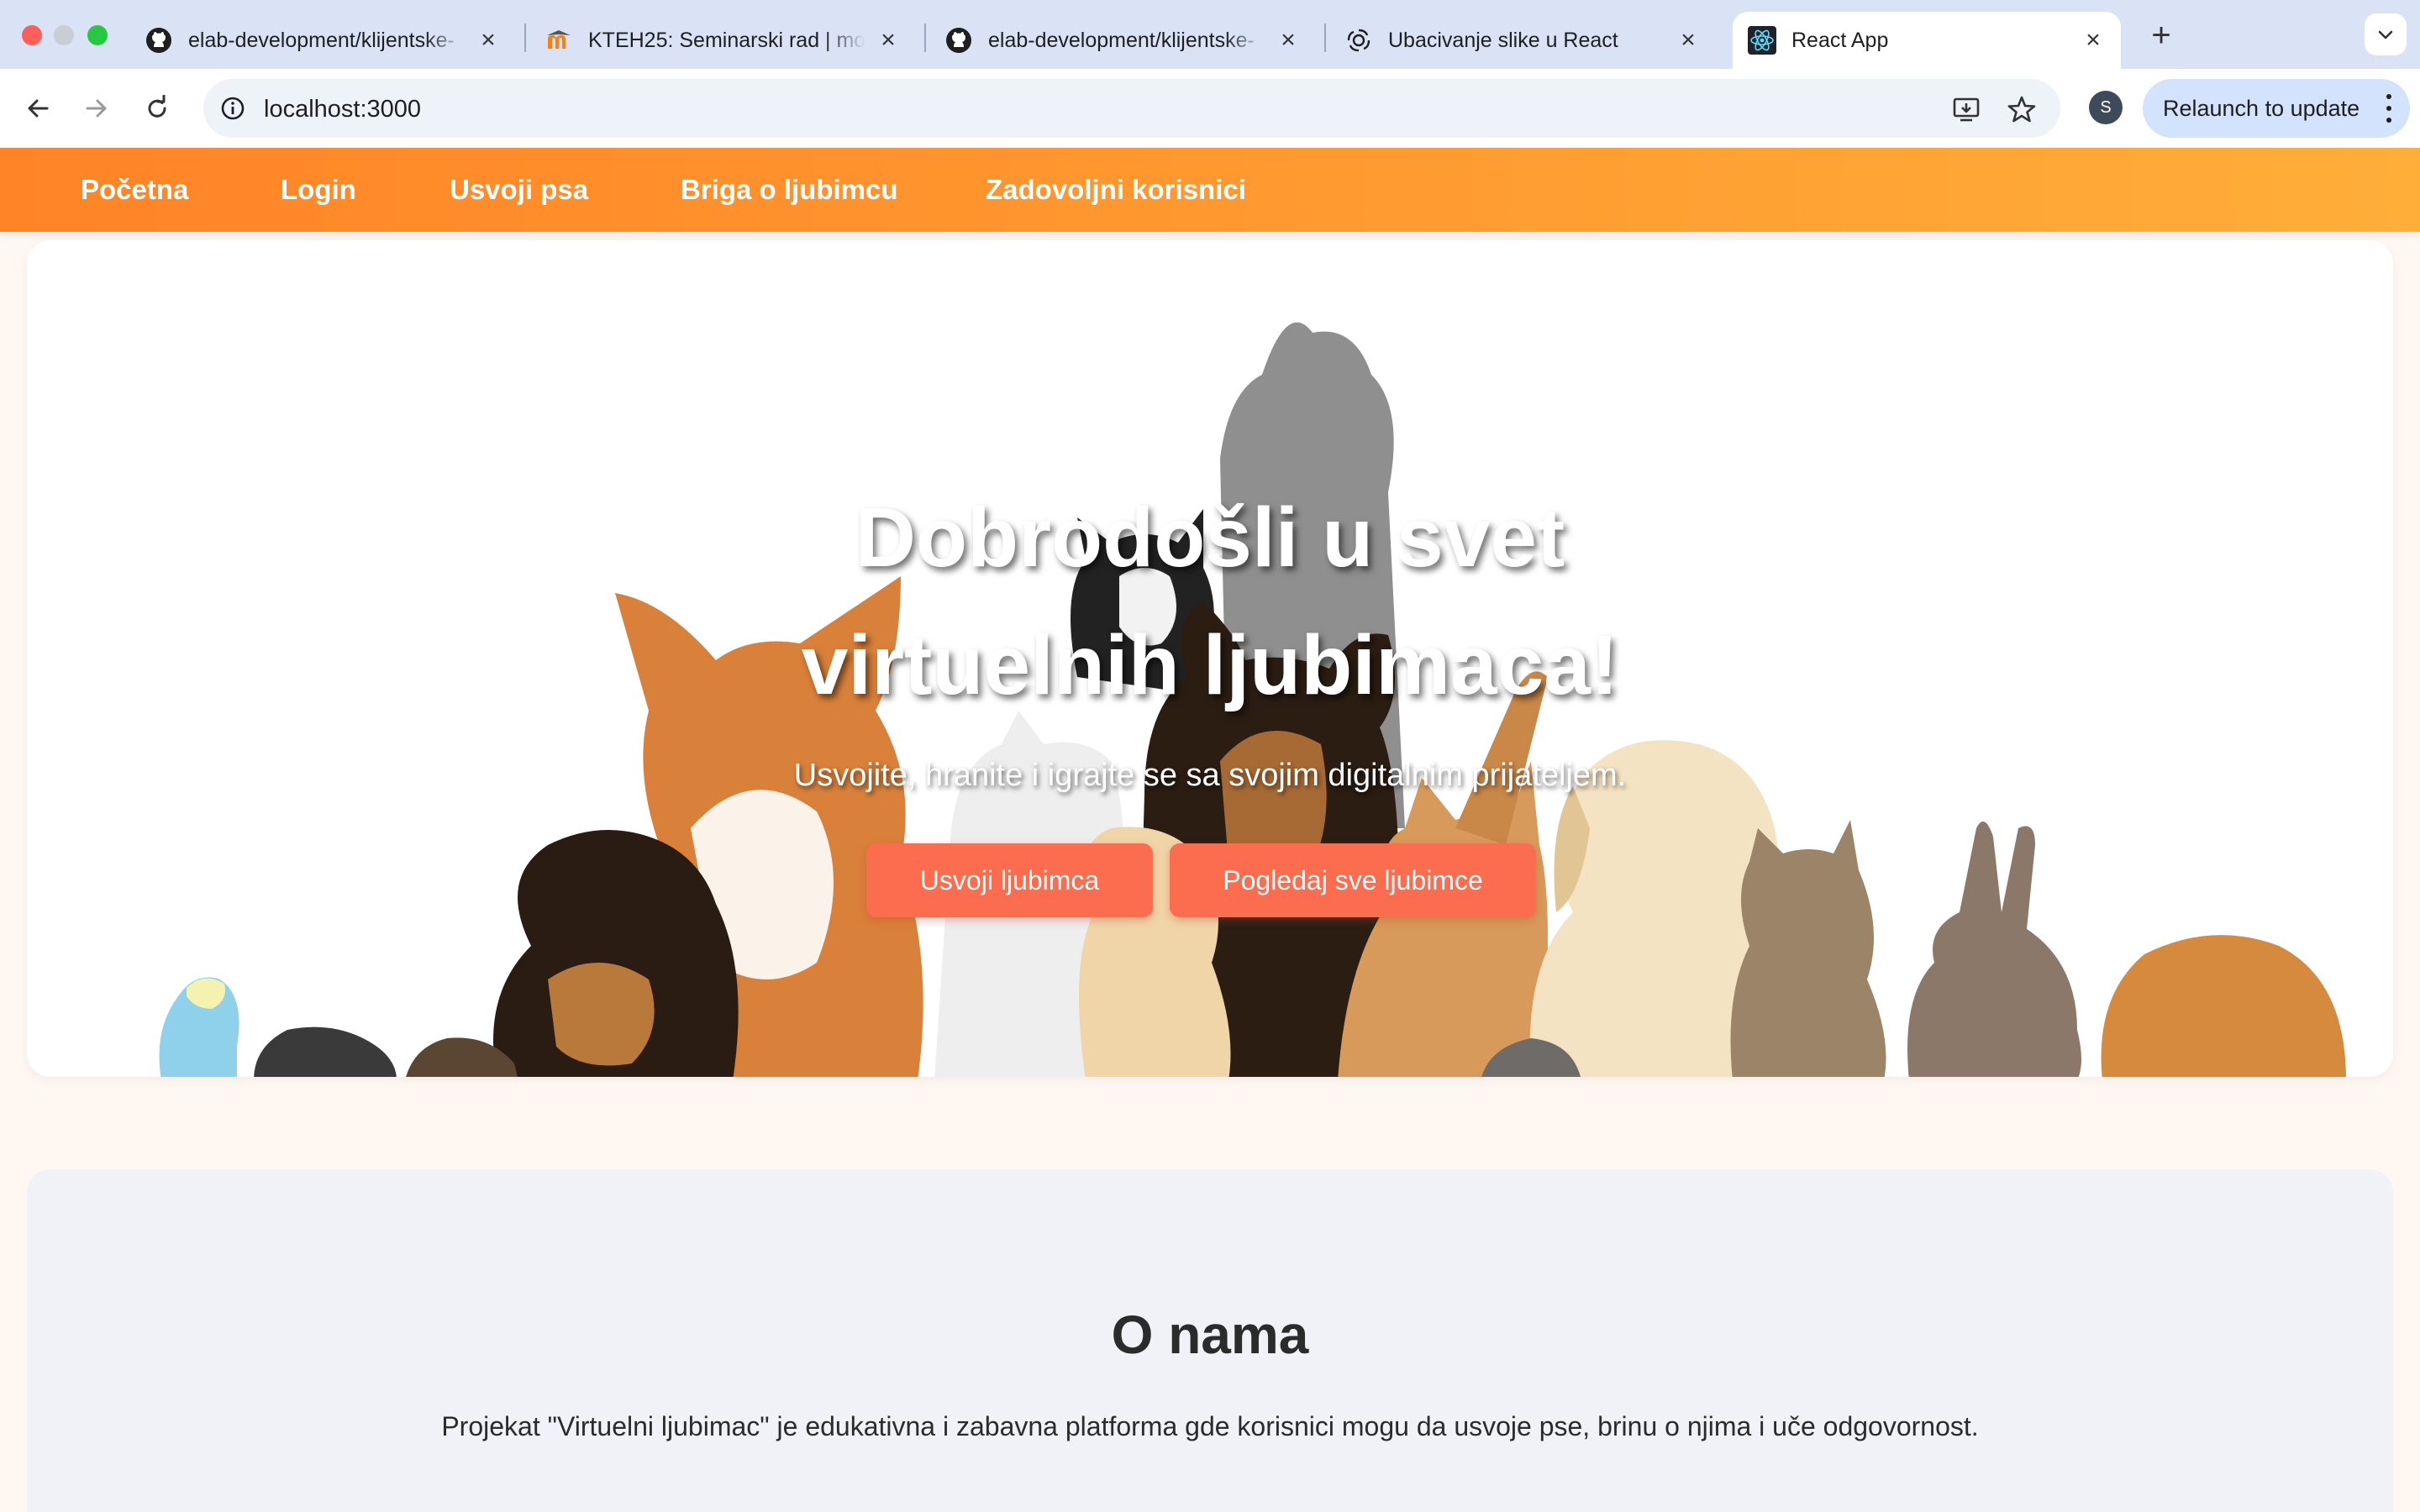 The width and height of the screenshot is (2420, 1512). I want to click on address-text: localhost:3000, so click(343, 109).